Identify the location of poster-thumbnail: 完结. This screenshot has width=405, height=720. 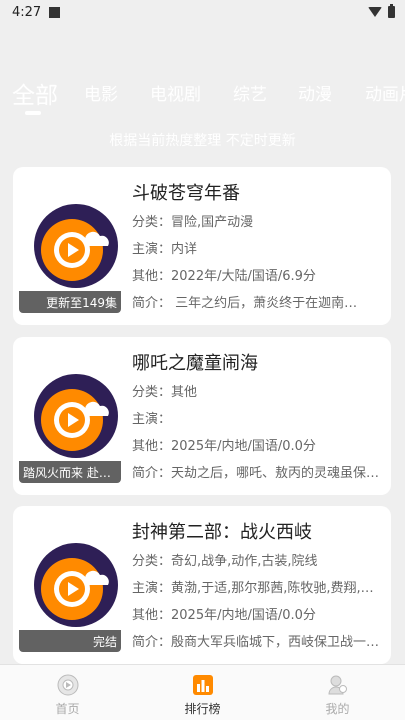
(70, 592).